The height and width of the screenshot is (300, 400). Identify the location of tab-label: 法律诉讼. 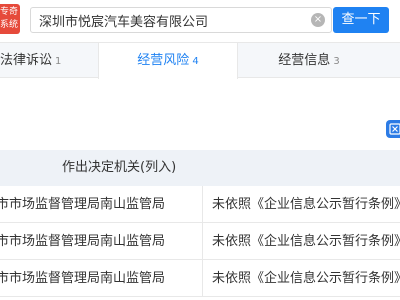
(26, 60).